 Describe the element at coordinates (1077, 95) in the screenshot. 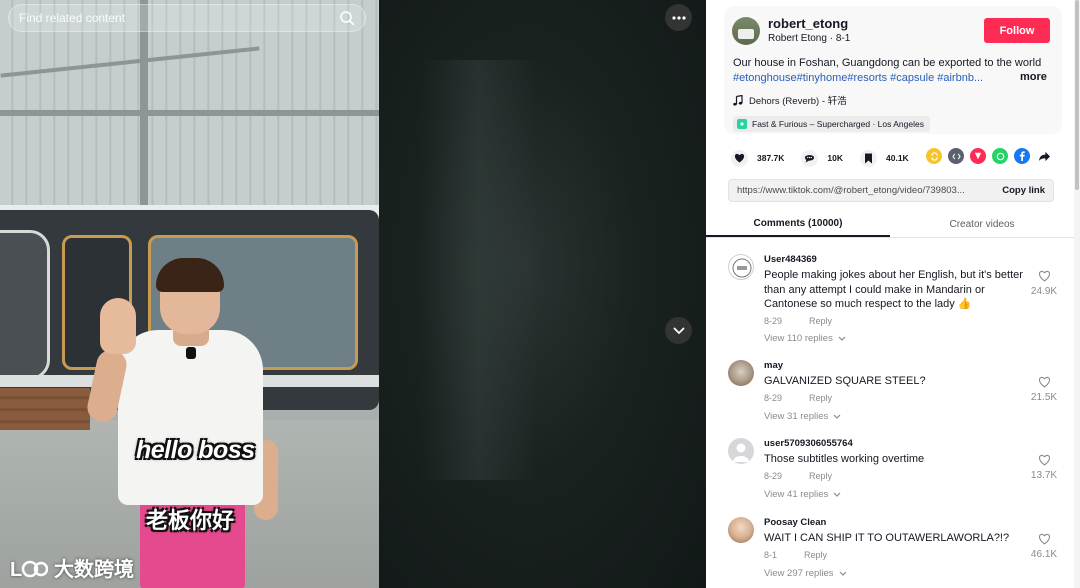

I see `scrollbar-thumb` at that location.